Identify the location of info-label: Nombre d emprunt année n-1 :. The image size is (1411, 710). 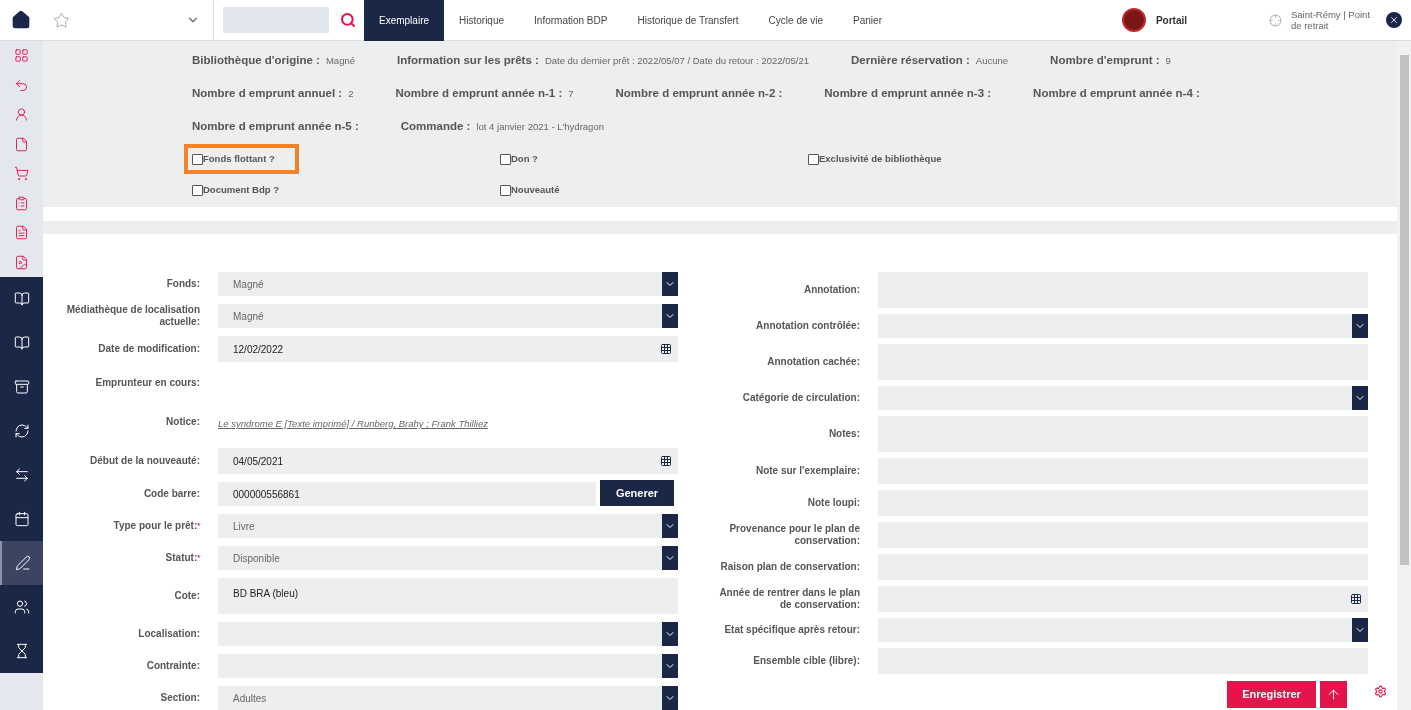
(479, 93).